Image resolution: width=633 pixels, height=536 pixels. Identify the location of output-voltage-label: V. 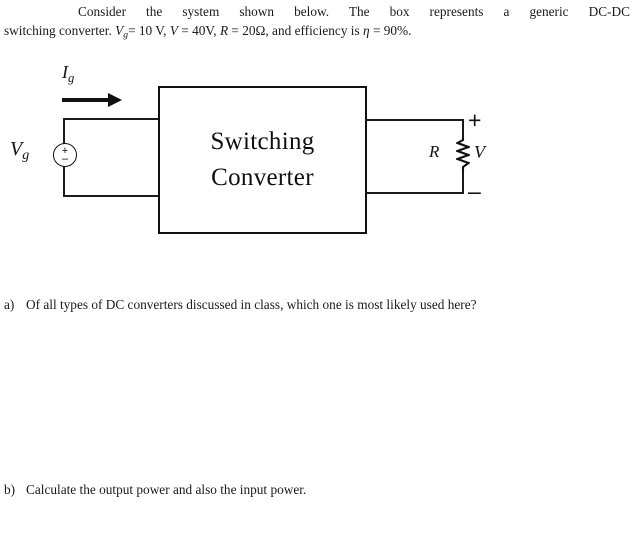
(479, 152).